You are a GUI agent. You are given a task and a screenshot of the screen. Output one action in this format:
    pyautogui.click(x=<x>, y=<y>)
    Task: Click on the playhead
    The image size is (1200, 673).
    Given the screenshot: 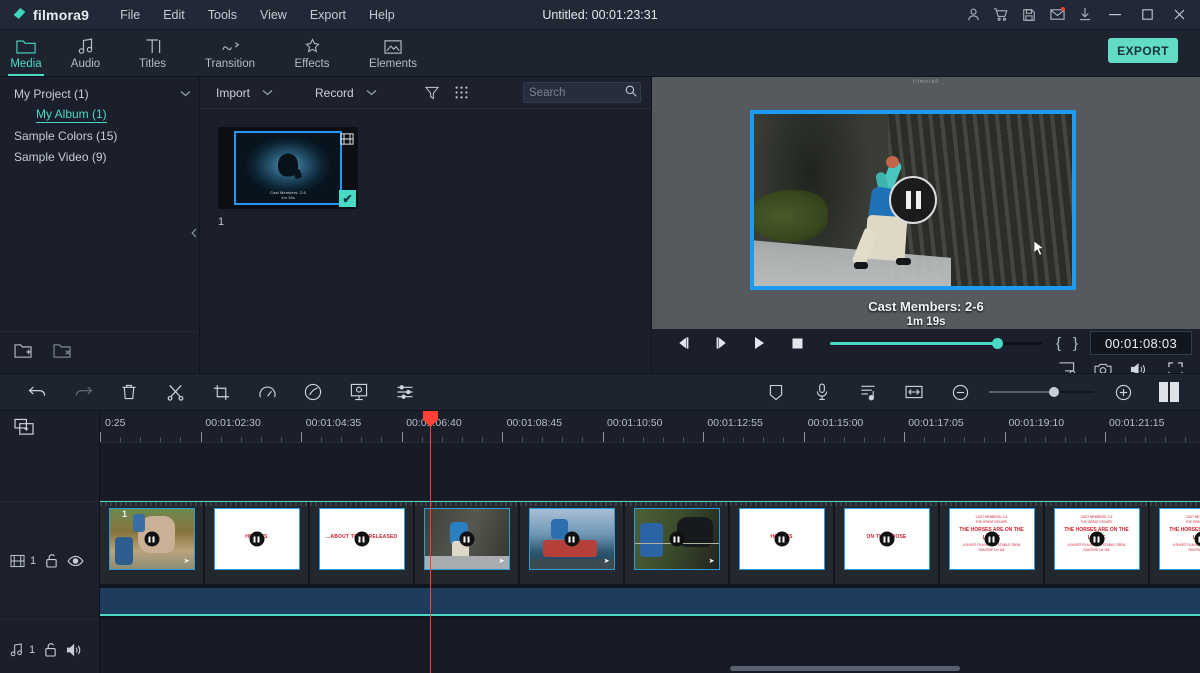 What is the action you would take?
    pyautogui.click(x=430, y=542)
    